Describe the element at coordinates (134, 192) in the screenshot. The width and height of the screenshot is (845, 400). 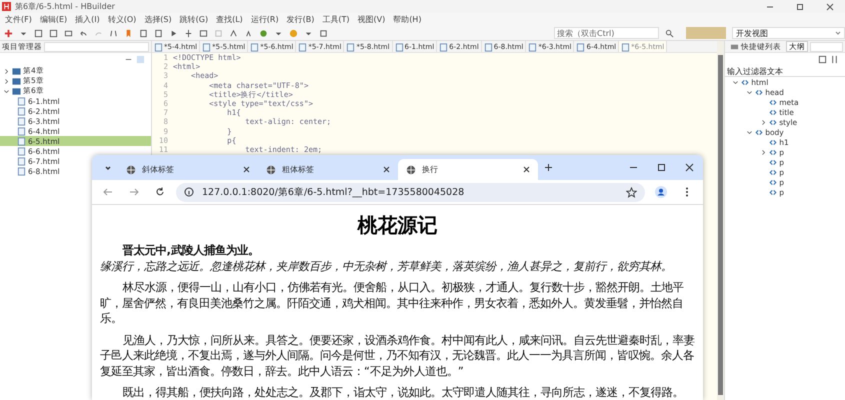
I see `arrow-right-icon` at that location.